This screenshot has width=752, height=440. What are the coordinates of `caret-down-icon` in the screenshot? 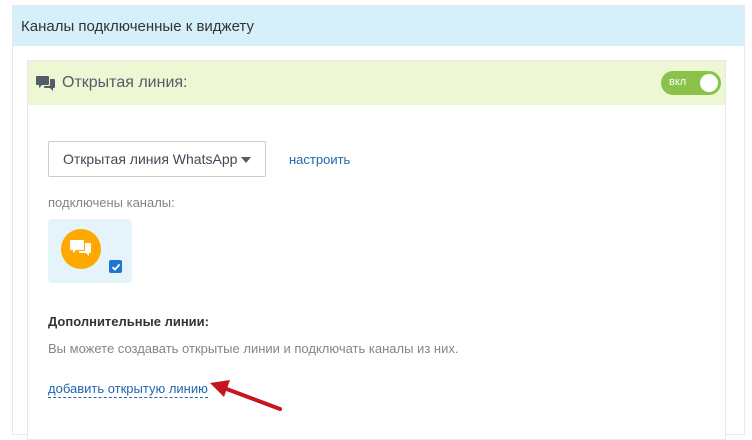 It's located at (246, 160).